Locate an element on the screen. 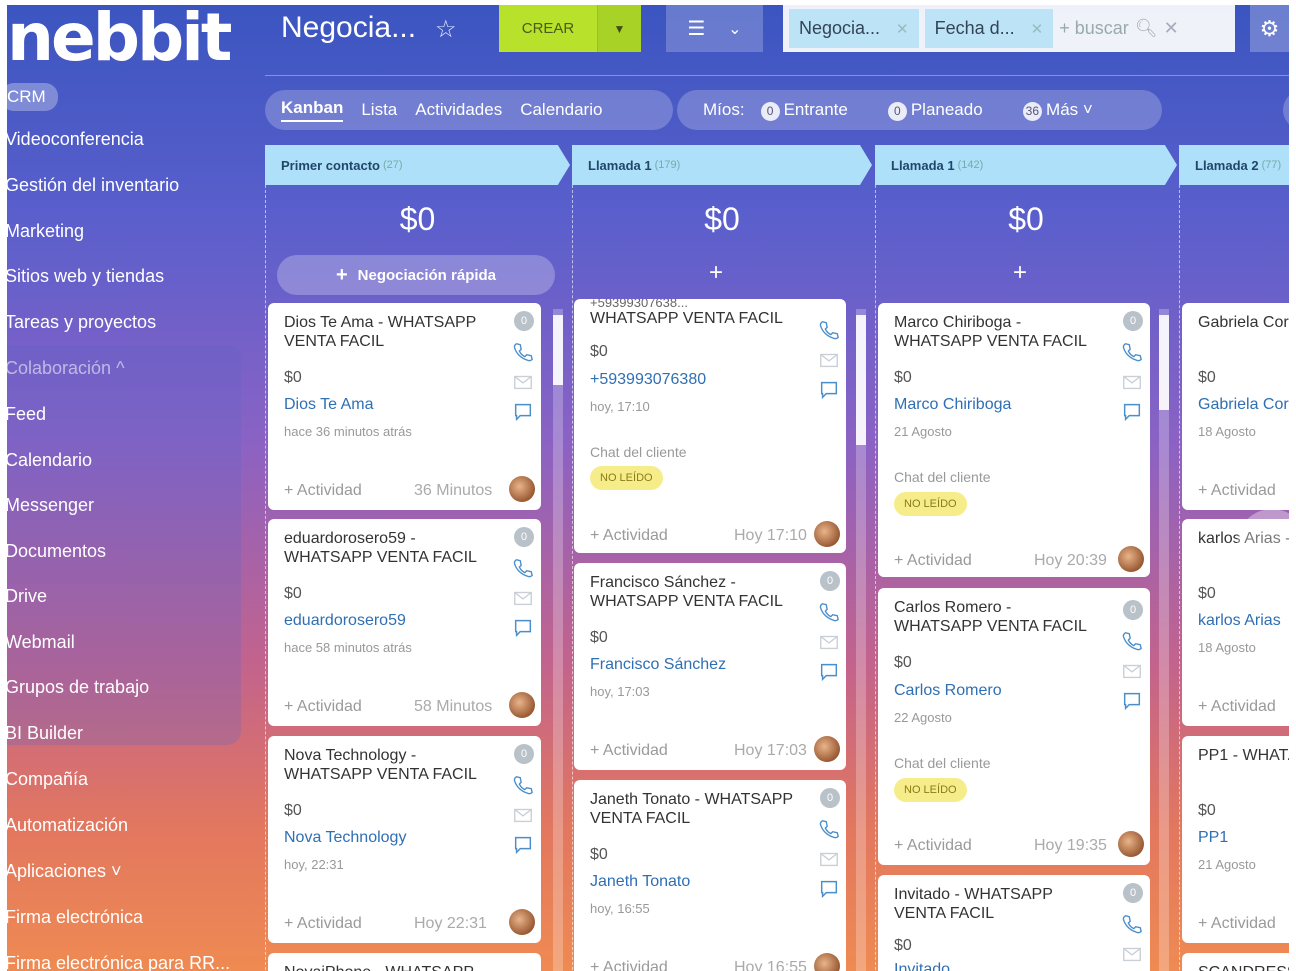  counter-planeado: 0 Planeado is located at coordinates (935, 110).